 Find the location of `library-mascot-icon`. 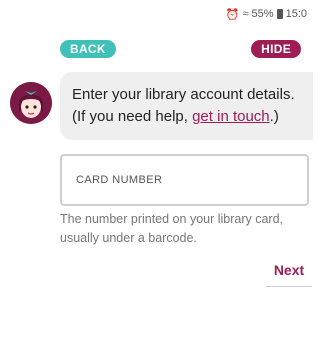

library-mascot-icon is located at coordinates (31, 103).